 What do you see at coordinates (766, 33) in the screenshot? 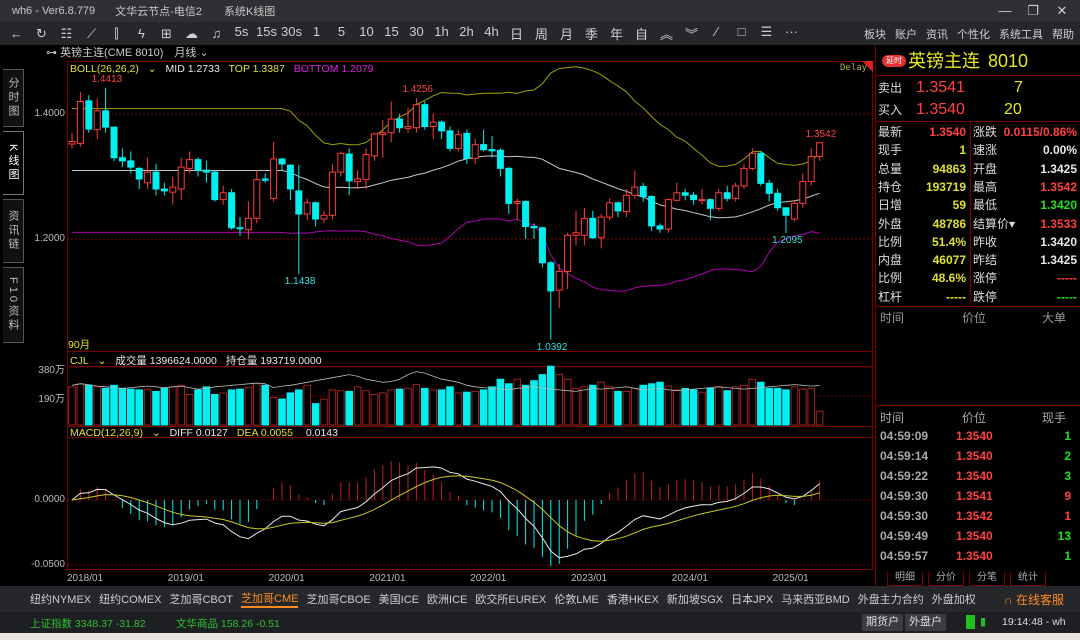
I see `layout-icon: ☰` at bounding box center [766, 33].